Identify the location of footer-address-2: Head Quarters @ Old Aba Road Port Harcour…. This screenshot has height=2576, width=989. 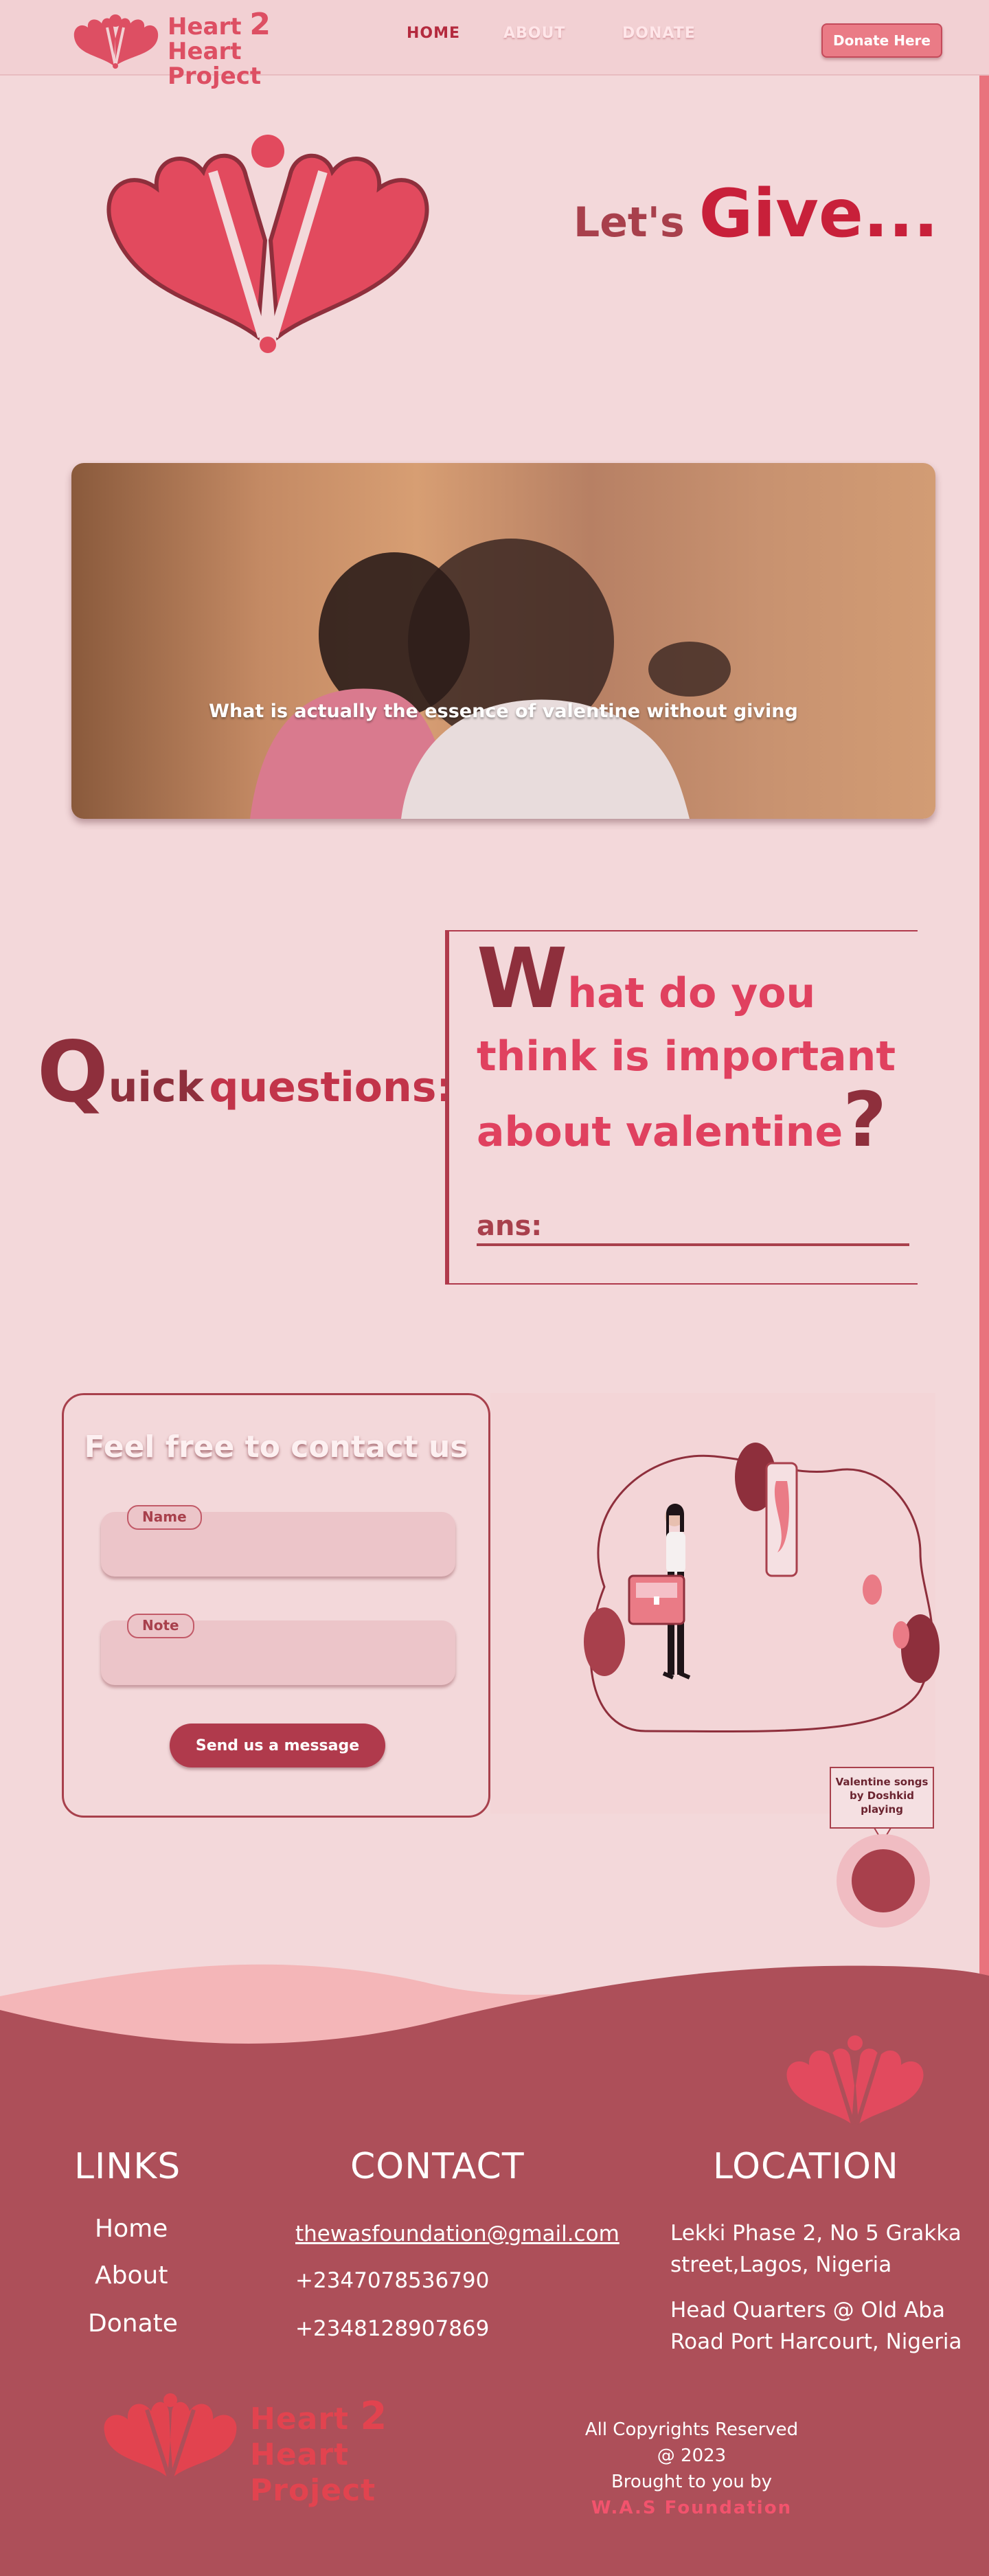
(816, 2326).